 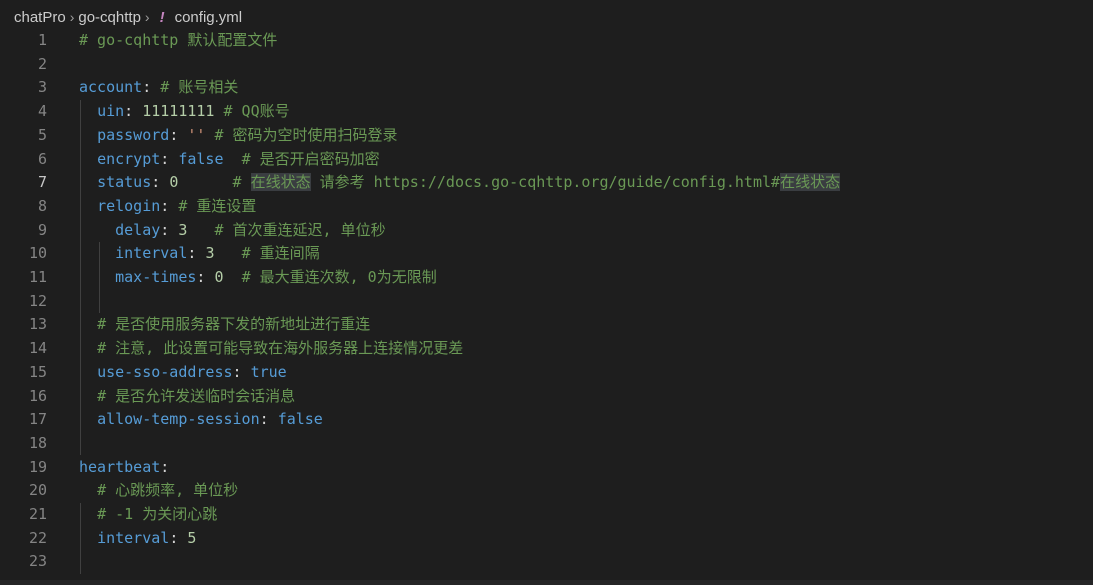 What do you see at coordinates (138, 229) in the screenshot?
I see `code-token: delay` at bounding box center [138, 229].